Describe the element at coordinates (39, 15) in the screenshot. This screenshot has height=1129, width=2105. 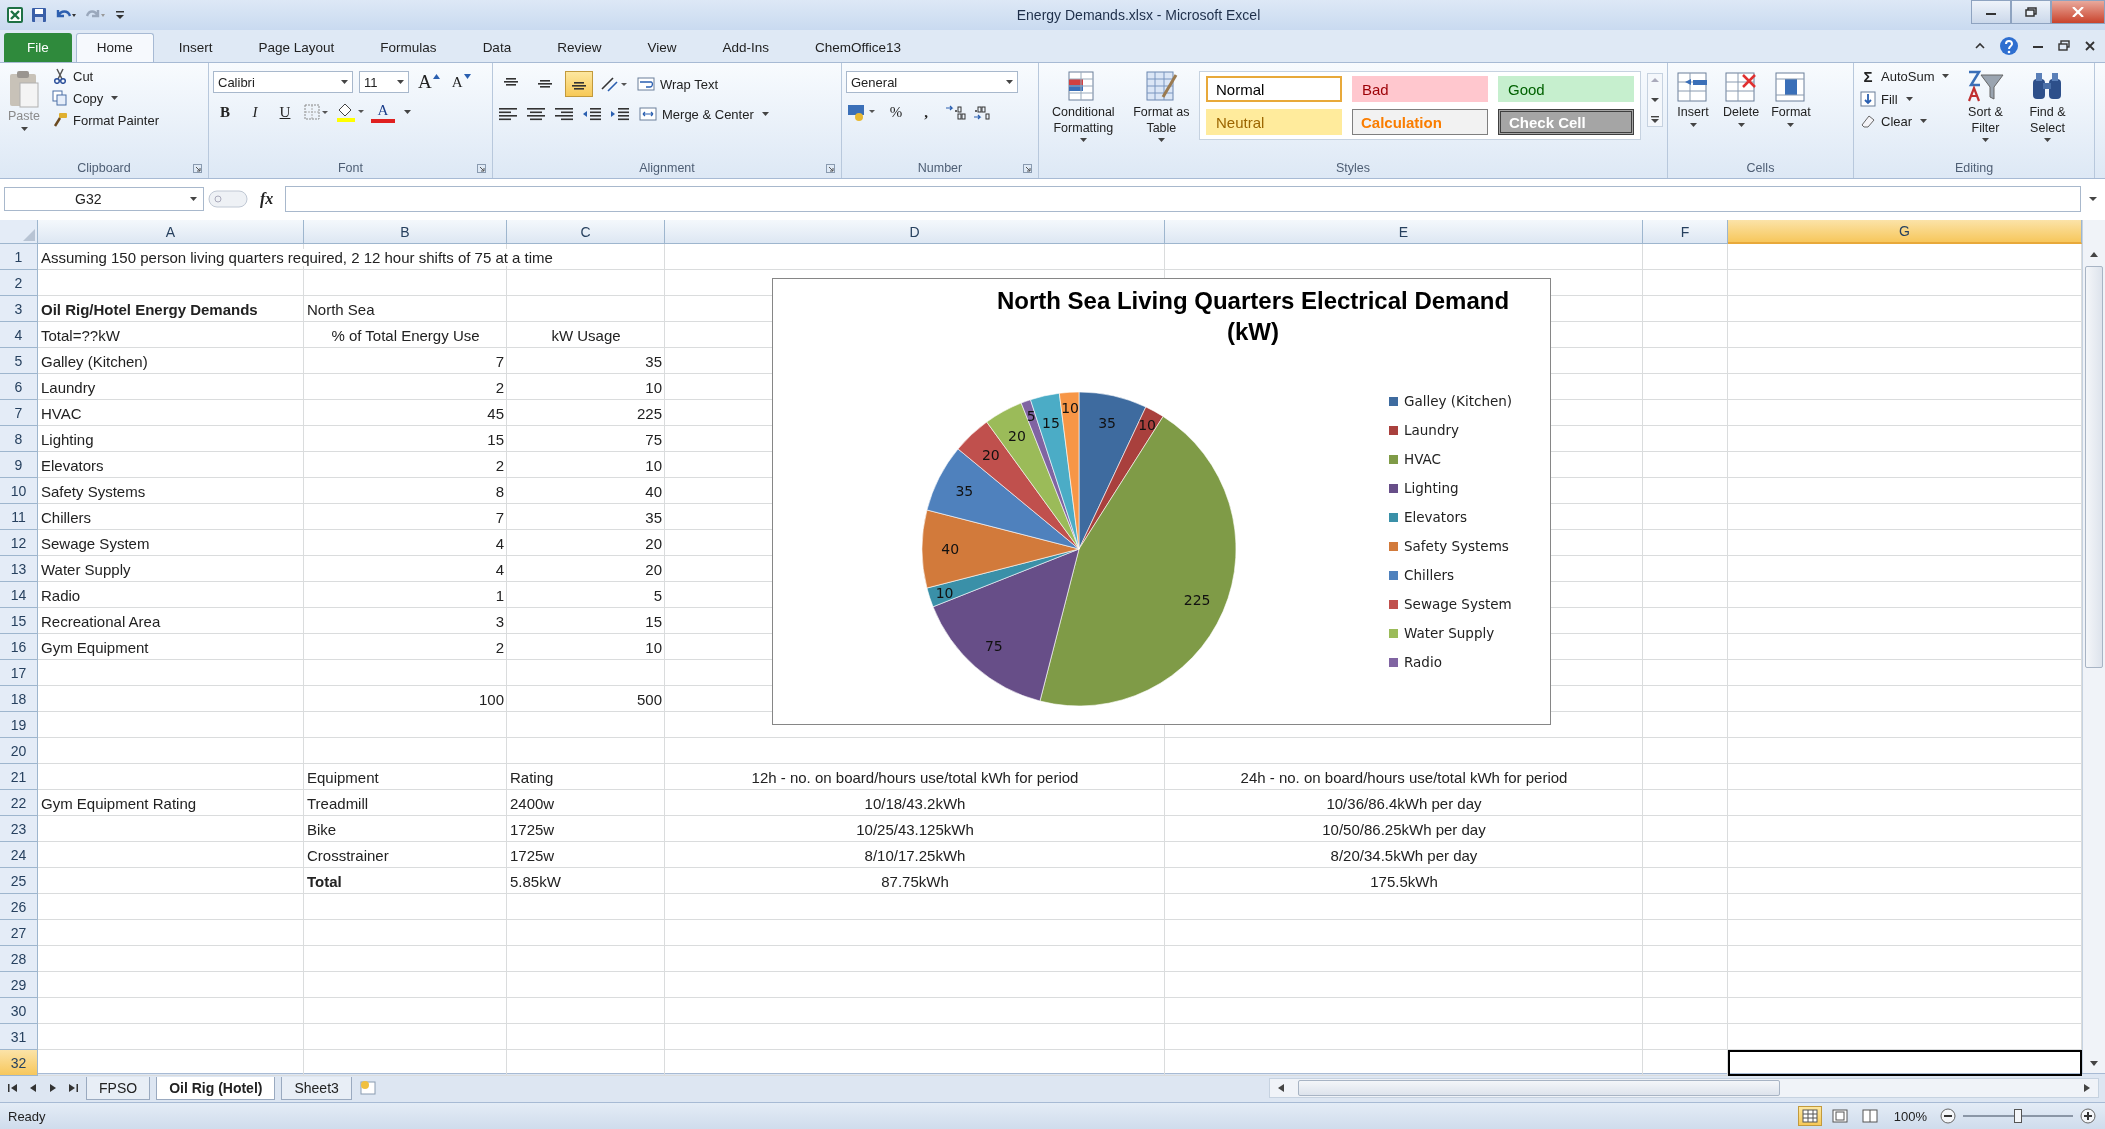
I see `save-icon` at that location.